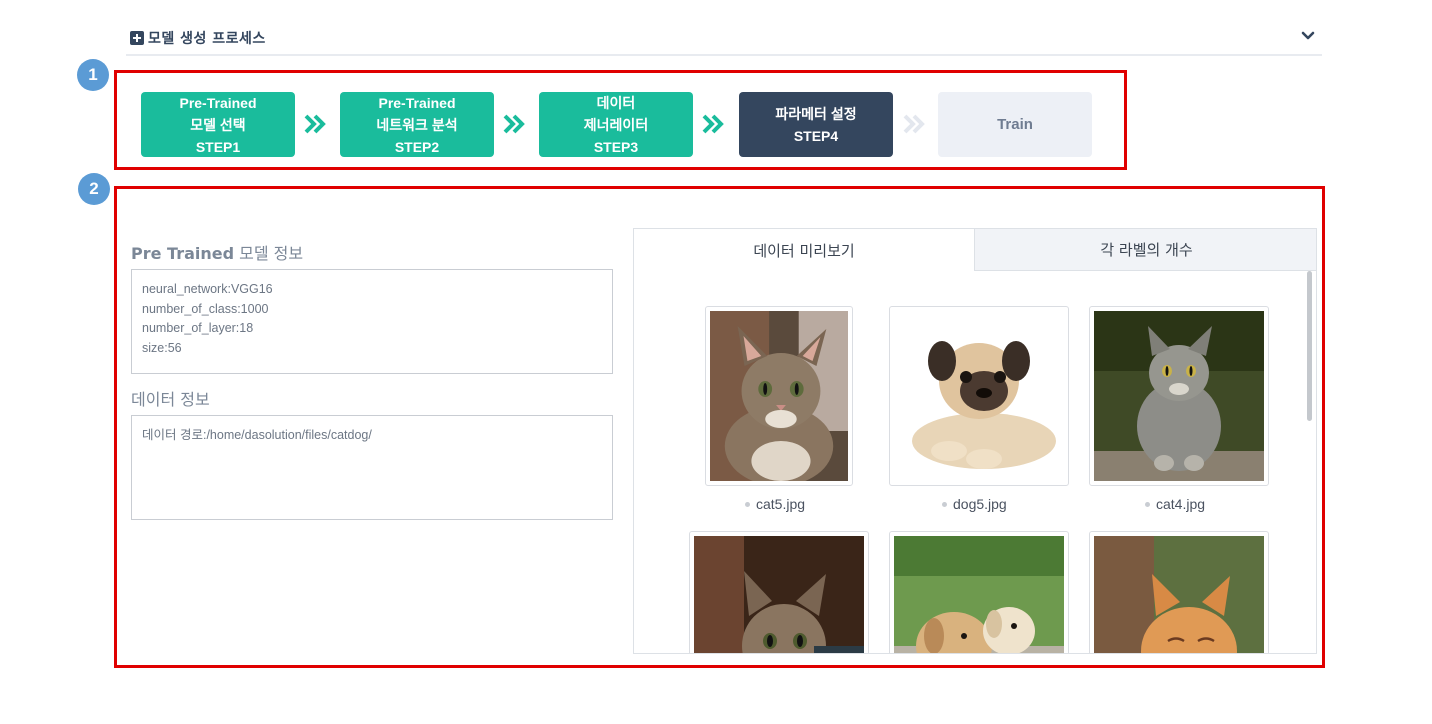  What do you see at coordinates (162, 347) in the screenshot?
I see `info-line-size: size:56` at bounding box center [162, 347].